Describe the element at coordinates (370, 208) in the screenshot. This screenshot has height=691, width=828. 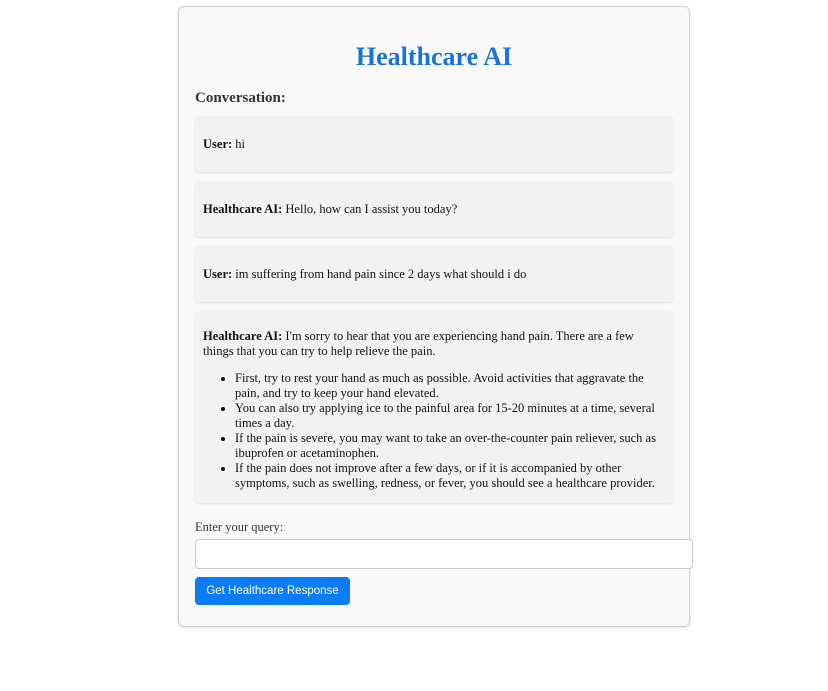
I see `message-text: Hello, how can I assist you today?` at that location.